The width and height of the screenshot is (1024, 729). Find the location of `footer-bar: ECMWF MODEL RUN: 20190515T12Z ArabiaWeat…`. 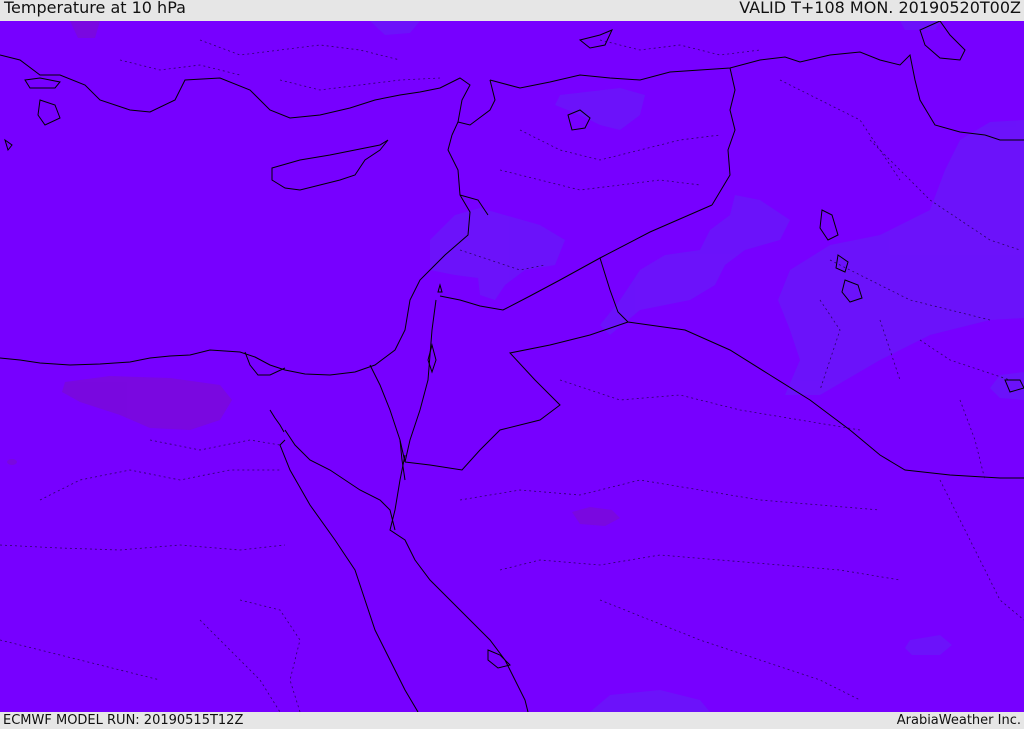

footer-bar: ECMWF MODEL RUN: 20190515T12Z ArabiaWeat… is located at coordinates (512, 720).